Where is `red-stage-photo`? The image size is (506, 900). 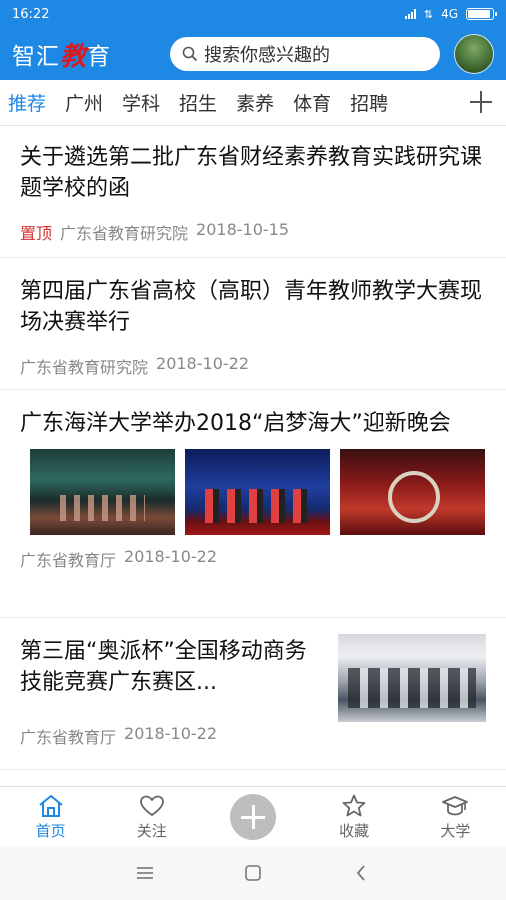
red-stage-photo is located at coordinates (412, 492).